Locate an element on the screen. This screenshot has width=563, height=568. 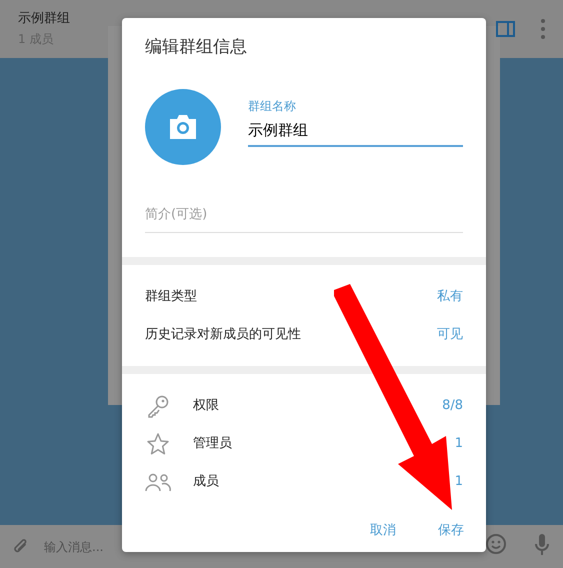
camera-icon is located at coordinates (183, 127).